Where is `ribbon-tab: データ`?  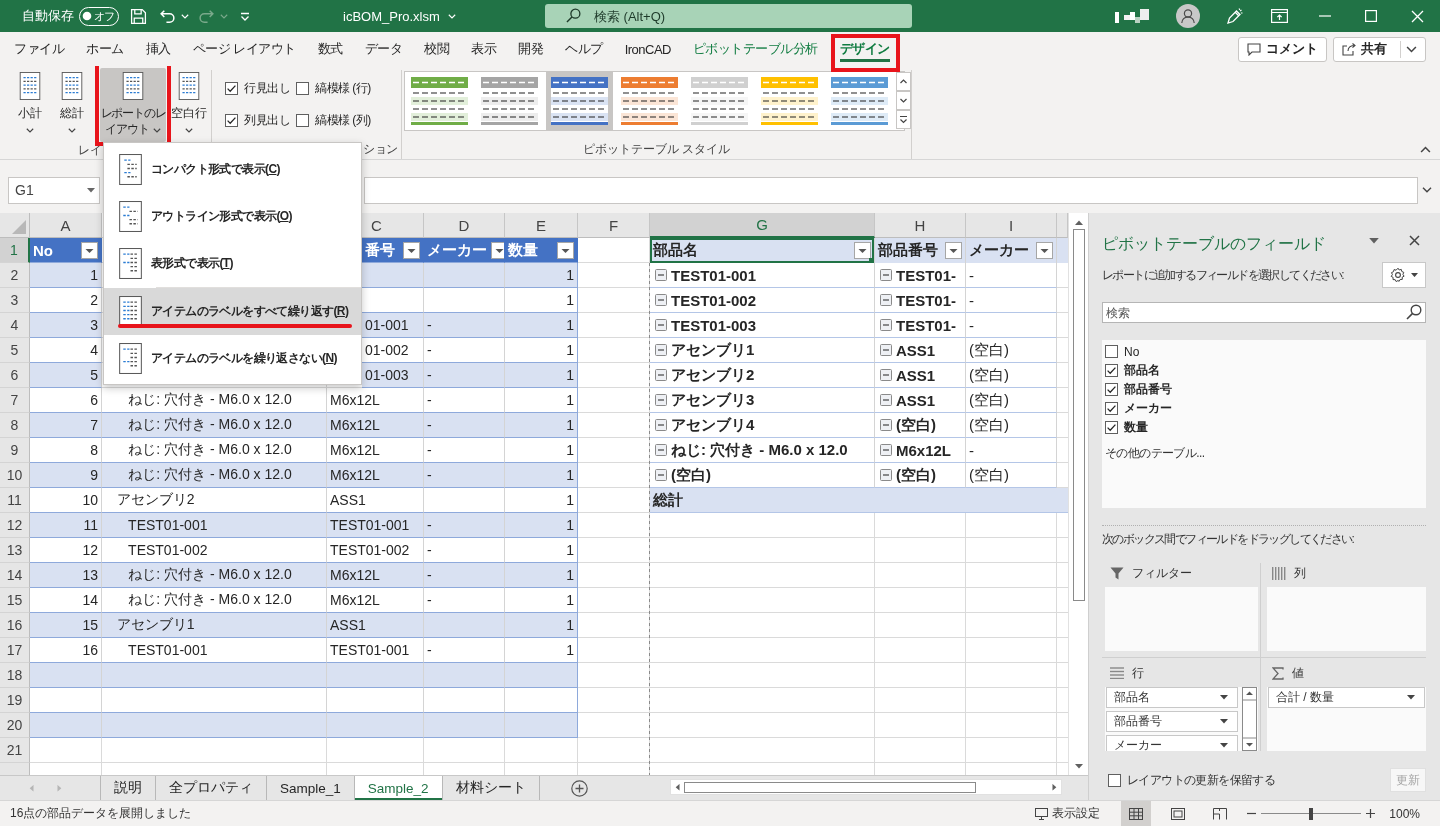 ribbon-tab: データ is located at coordinates (383, 49).